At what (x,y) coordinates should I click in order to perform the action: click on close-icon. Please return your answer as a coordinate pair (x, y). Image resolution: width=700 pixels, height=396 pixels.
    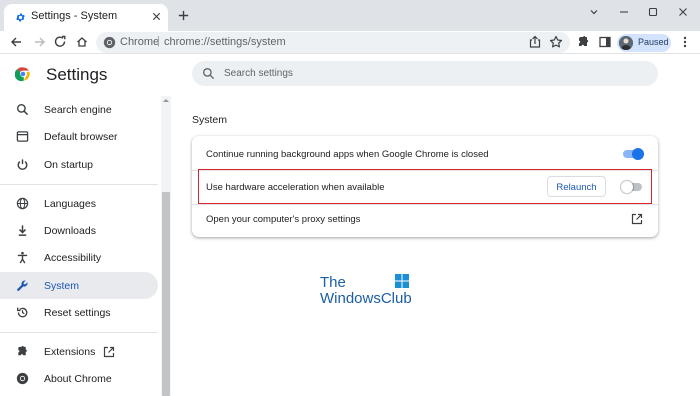
    Looking at the image, I should click on (156, 16).